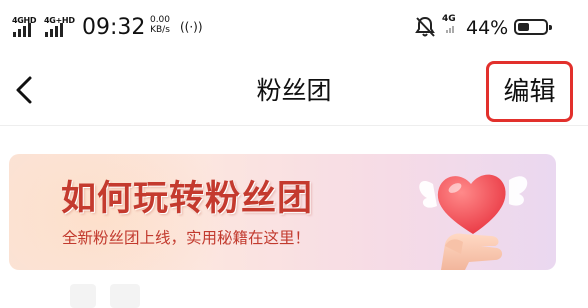  What do you see at coordinates (28, 27) in the screenshot?
I see `signal-sim1-icon: 4GHD` at bounding box center [28, 27].